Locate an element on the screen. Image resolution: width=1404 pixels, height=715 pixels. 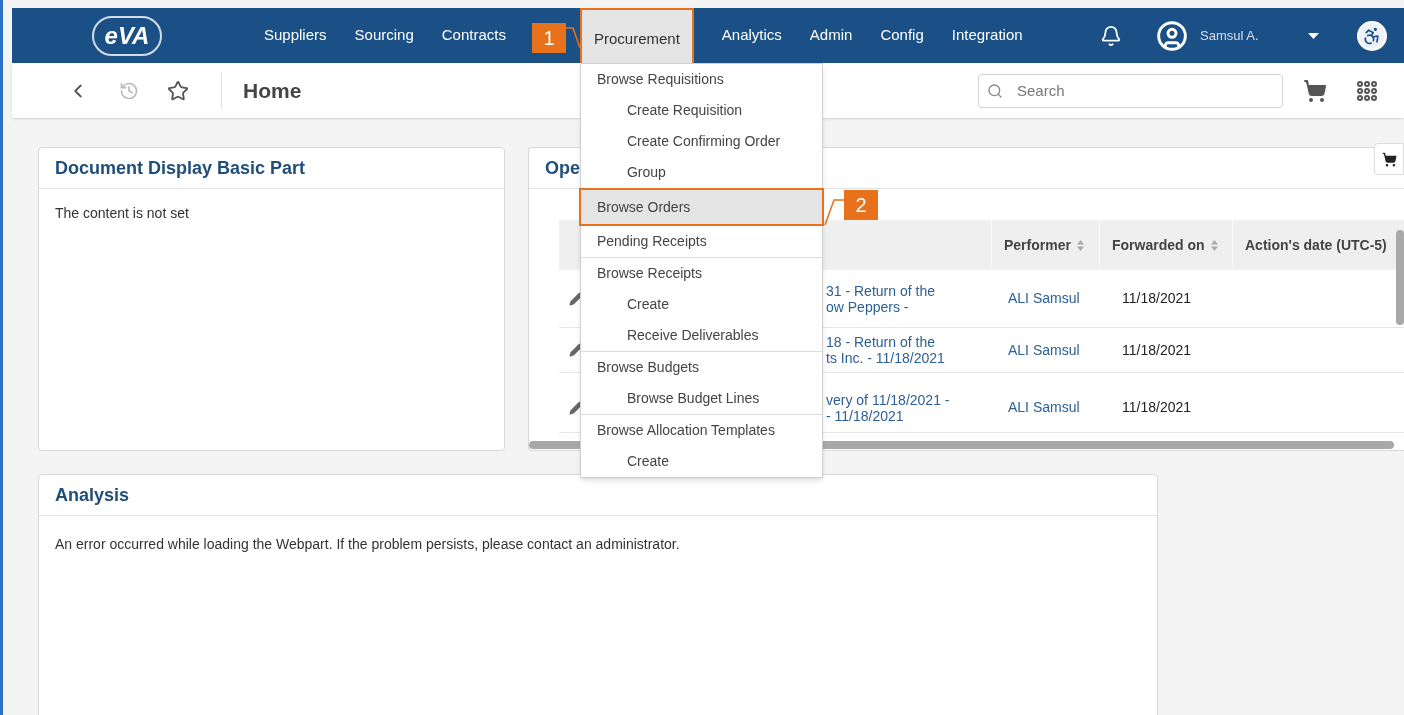
page-title: Home is located at coordinates (272, 90).